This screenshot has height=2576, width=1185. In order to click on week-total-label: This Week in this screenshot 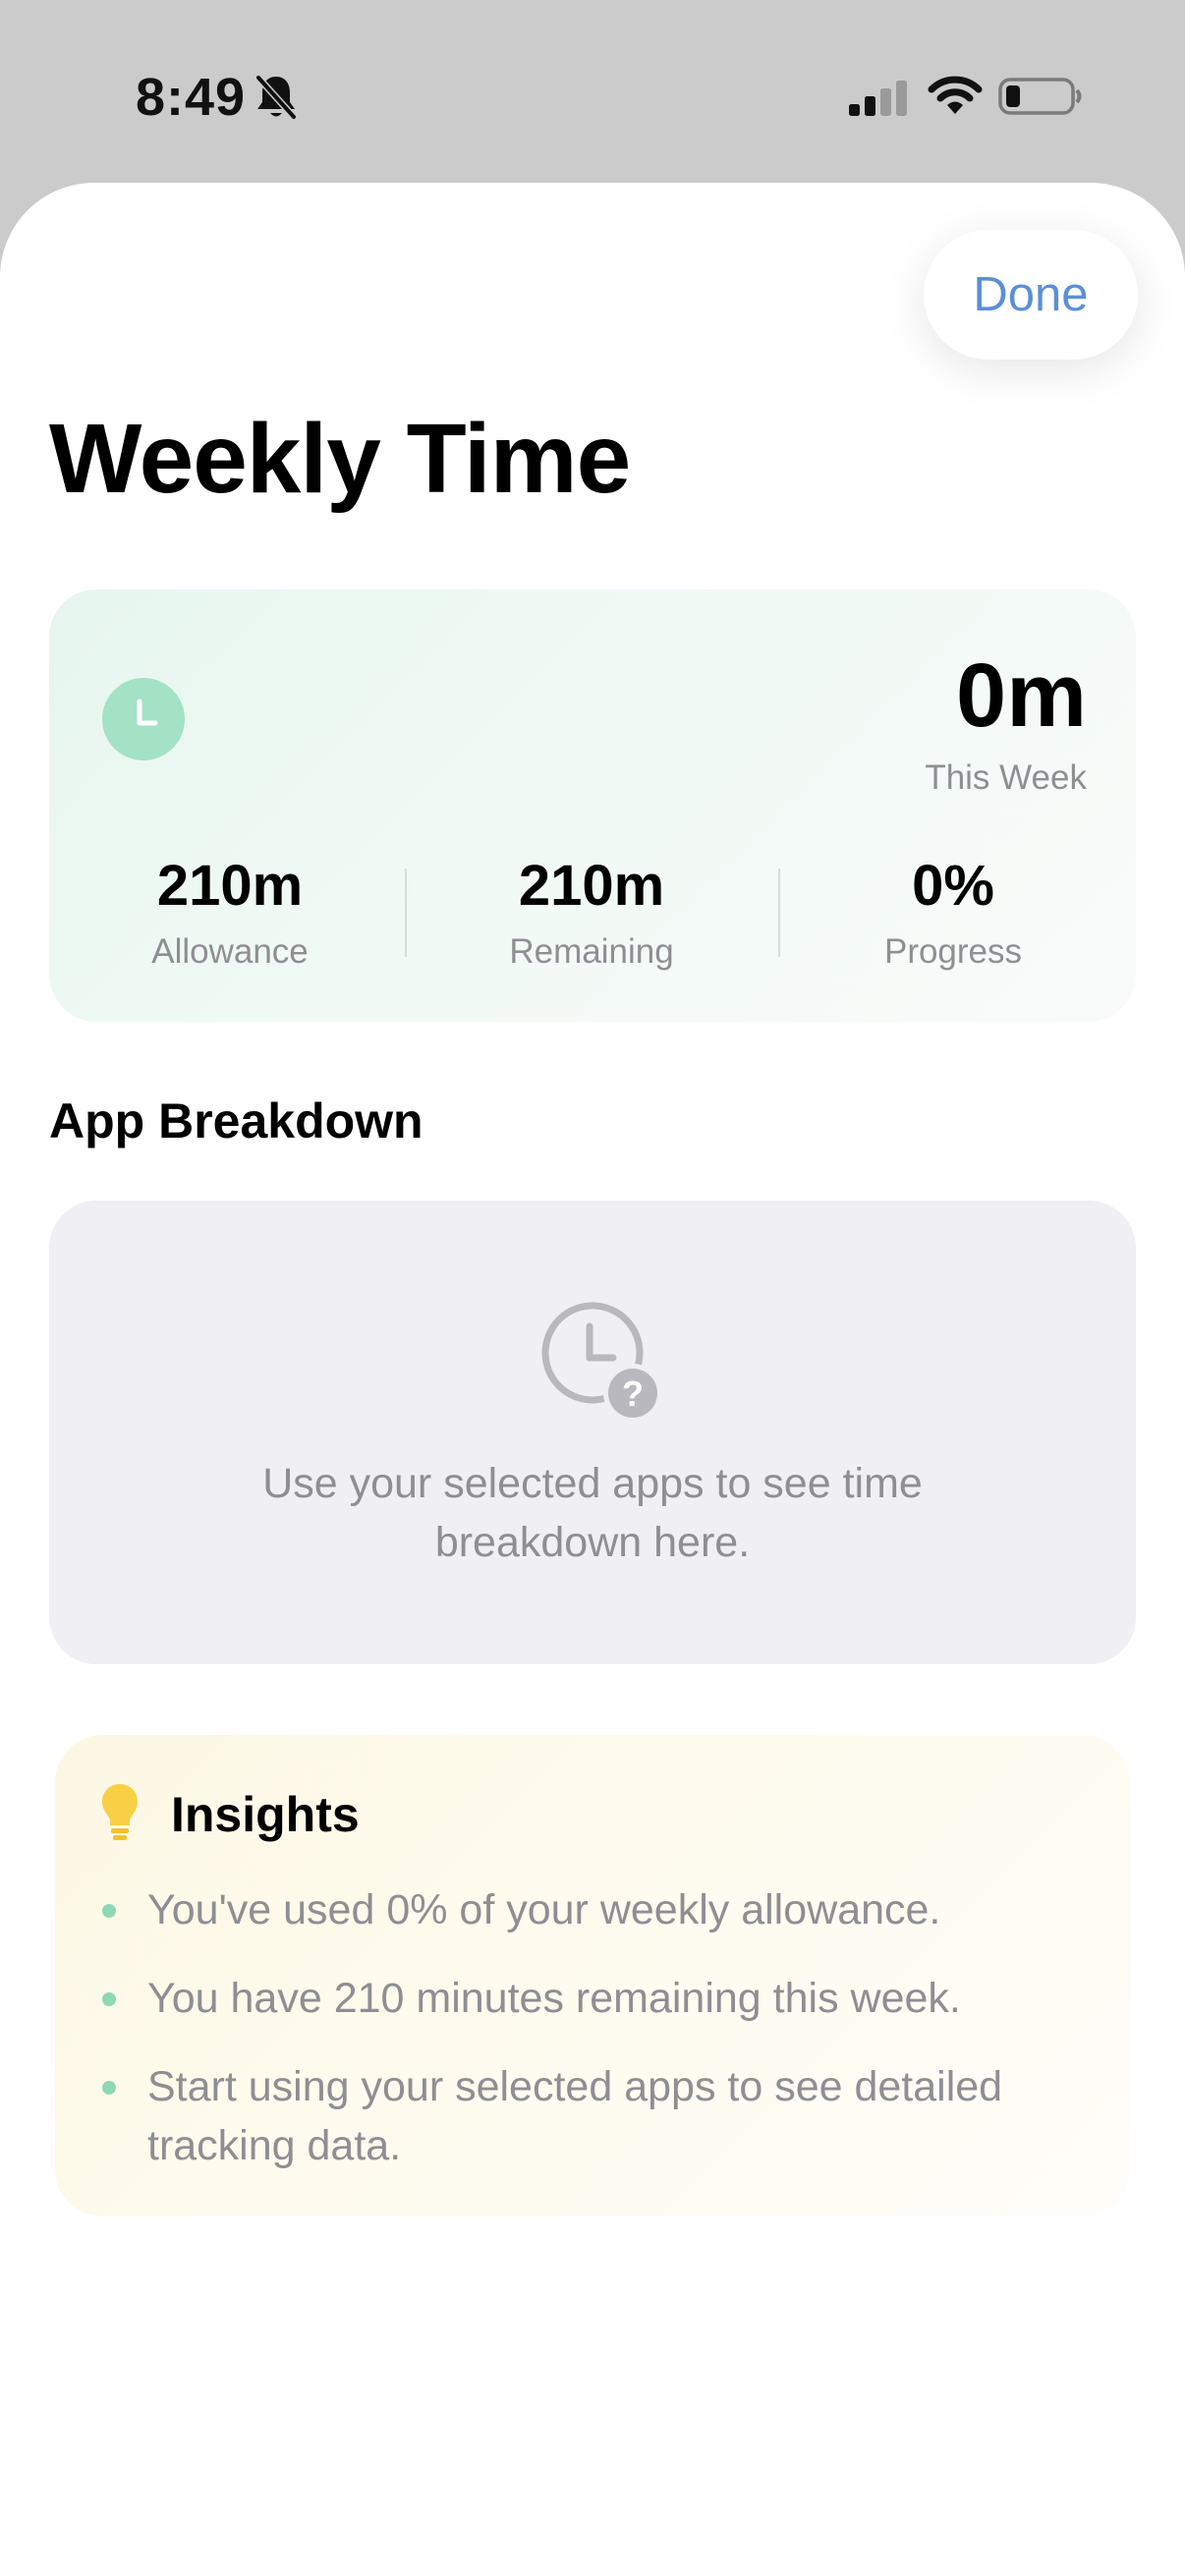, I will do `click(1006, 777)`.